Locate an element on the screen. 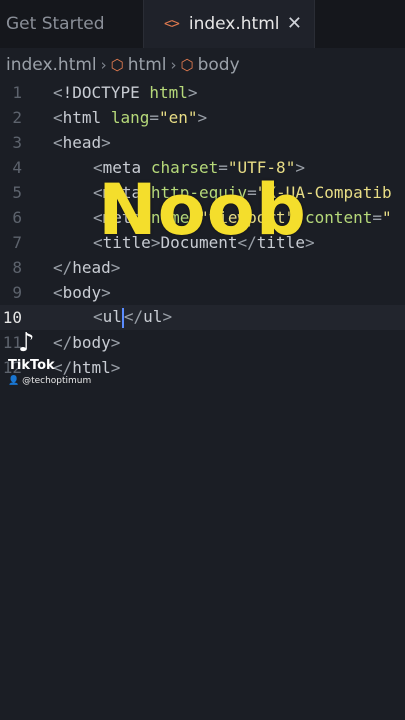  line-number: 3 is located at coordinates (17, 142).